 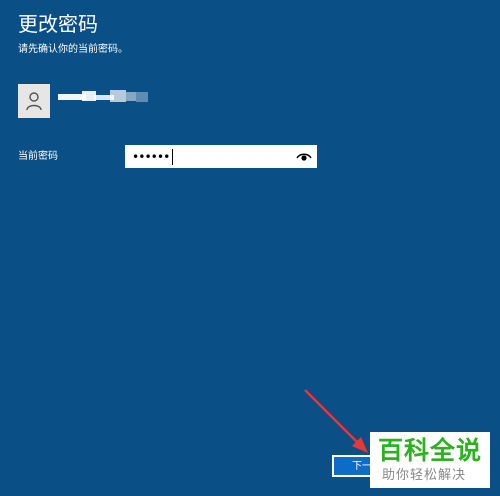 What do you see at coordinates (58, 24) in the screenshot?
I see `page-title: 更改密码` at bounding box center [58, 24].